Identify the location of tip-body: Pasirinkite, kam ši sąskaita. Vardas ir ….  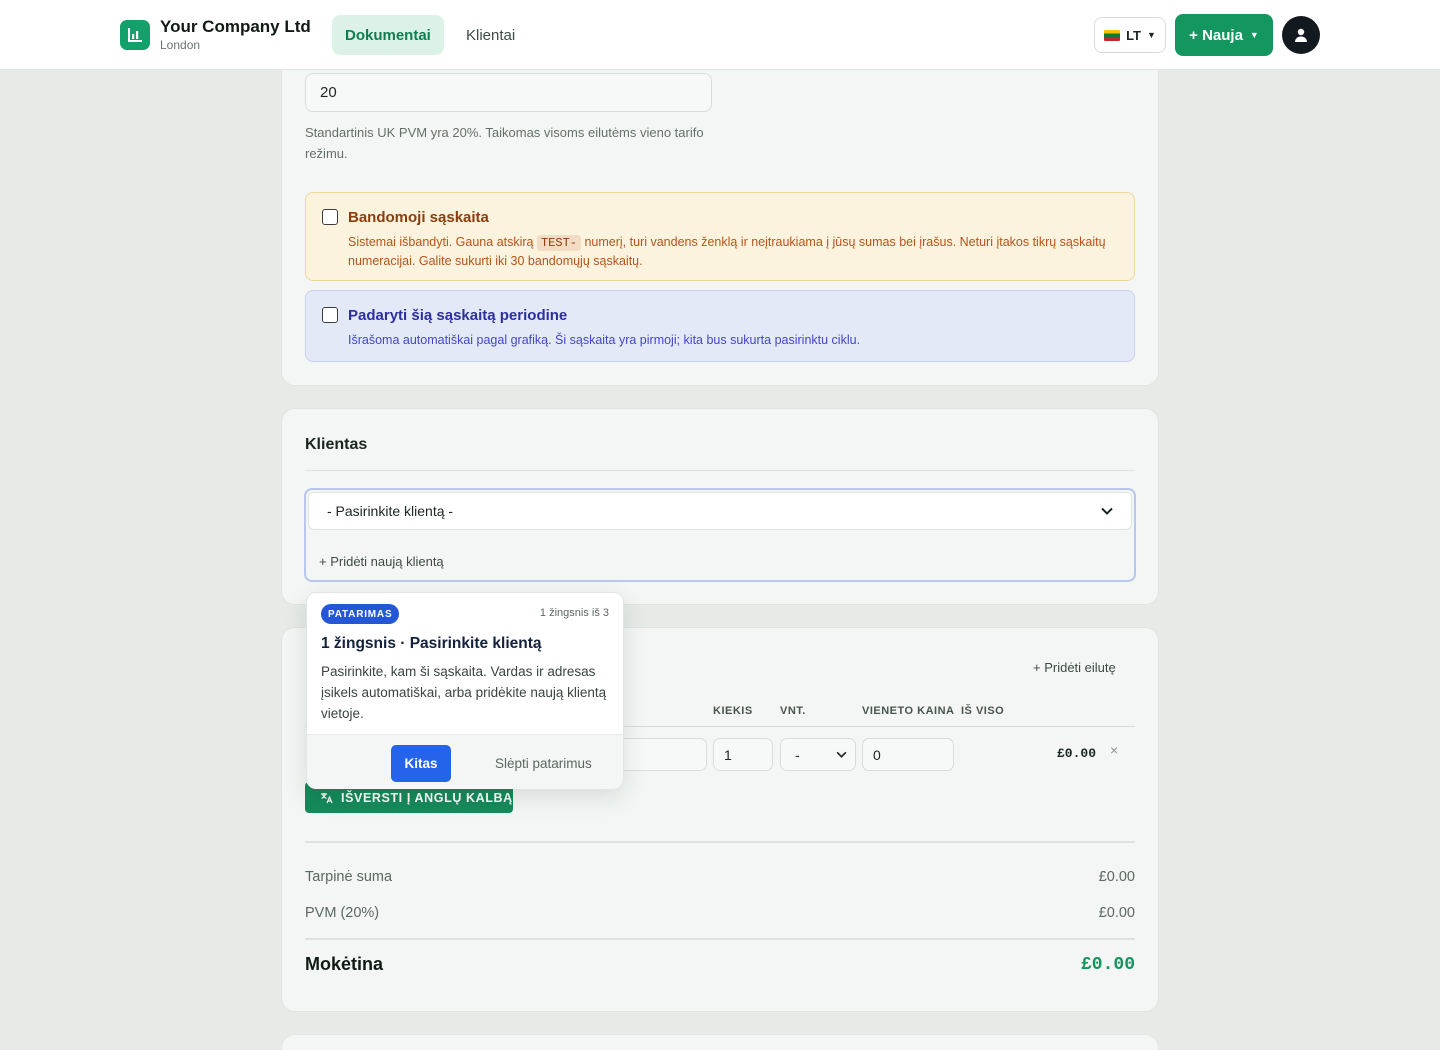
(464, 692).